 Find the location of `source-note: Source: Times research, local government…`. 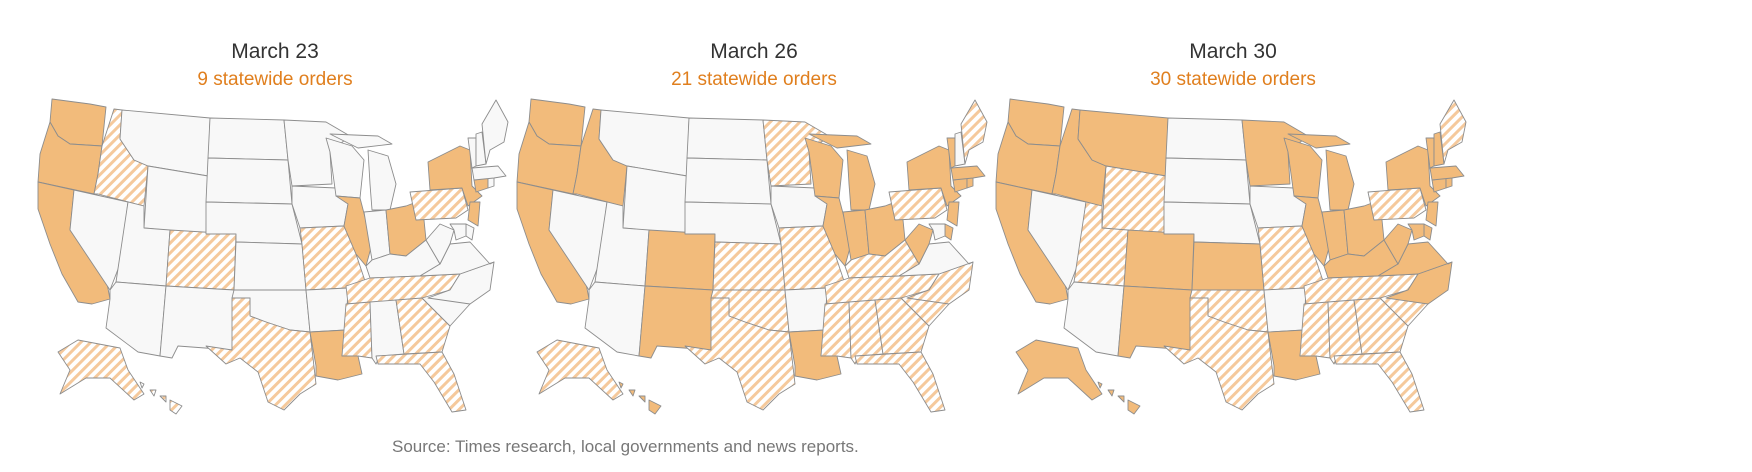

source-note: Source: Times research, local government… is located at coordinates (625, 446).